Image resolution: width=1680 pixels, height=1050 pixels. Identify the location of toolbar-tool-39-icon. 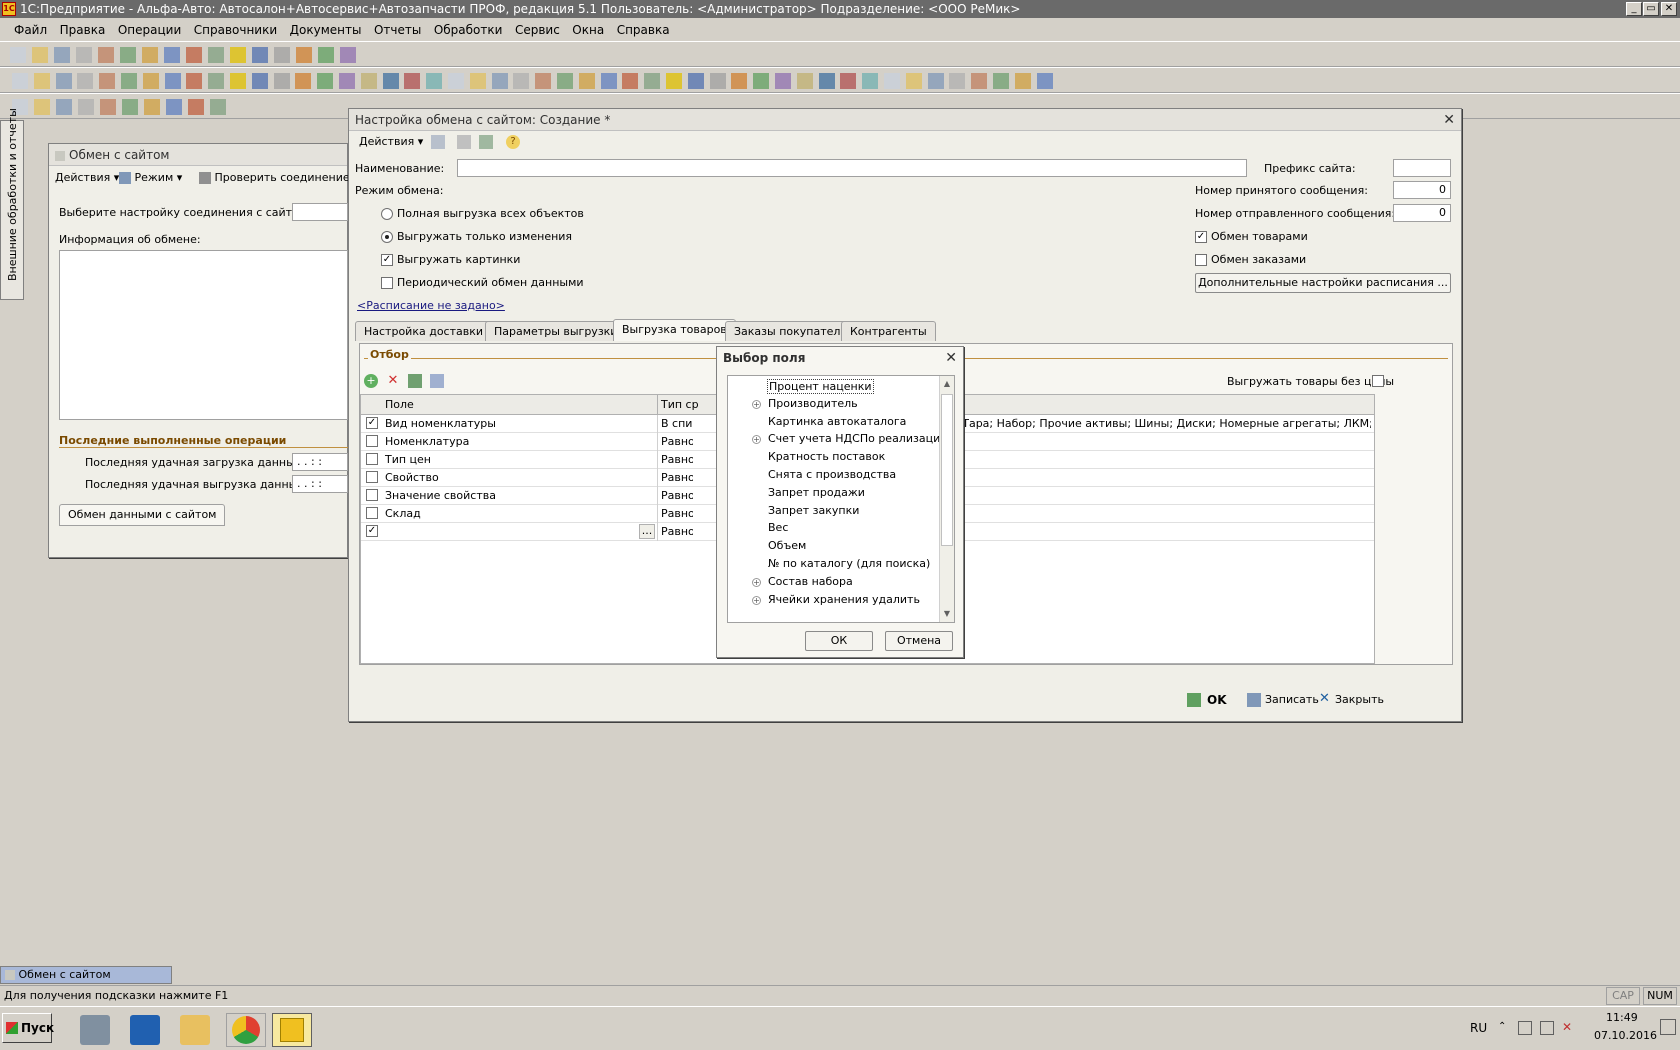
(848, 81).